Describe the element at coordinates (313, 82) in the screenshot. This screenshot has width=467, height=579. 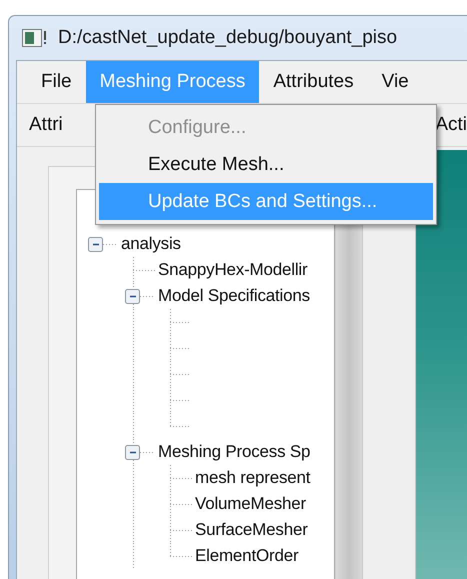
I see `menu-item: Attributes` at that location.